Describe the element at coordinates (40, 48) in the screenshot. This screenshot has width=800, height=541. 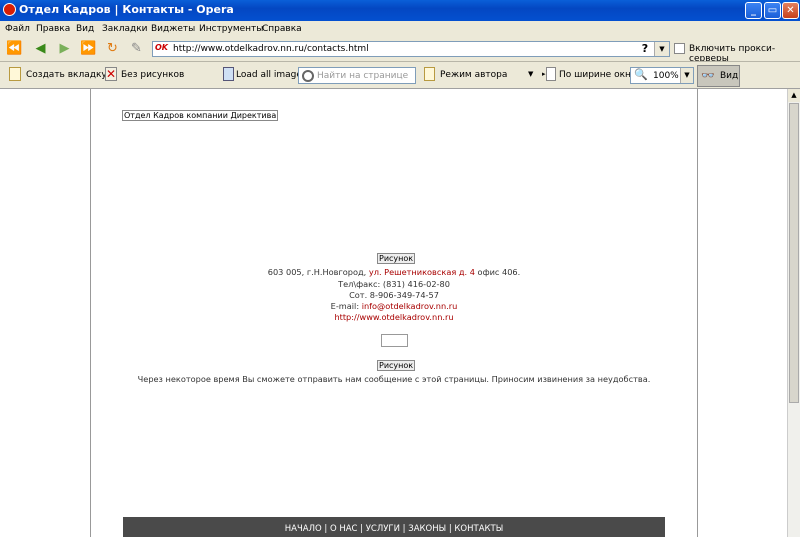
I see `back-icon: ◀` at that location.